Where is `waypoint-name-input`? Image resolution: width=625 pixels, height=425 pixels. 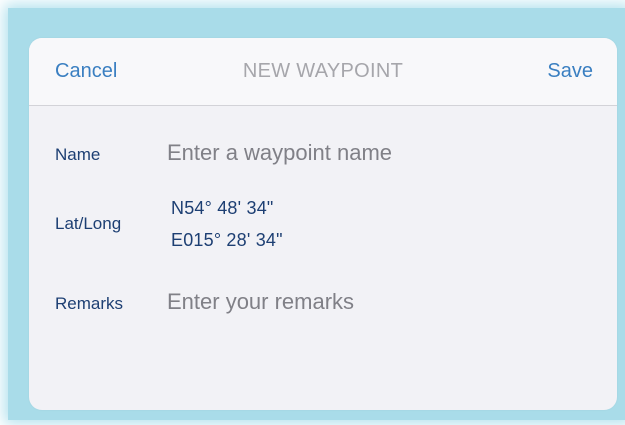 waypoint-name-input is located at coordinates (377, 153).